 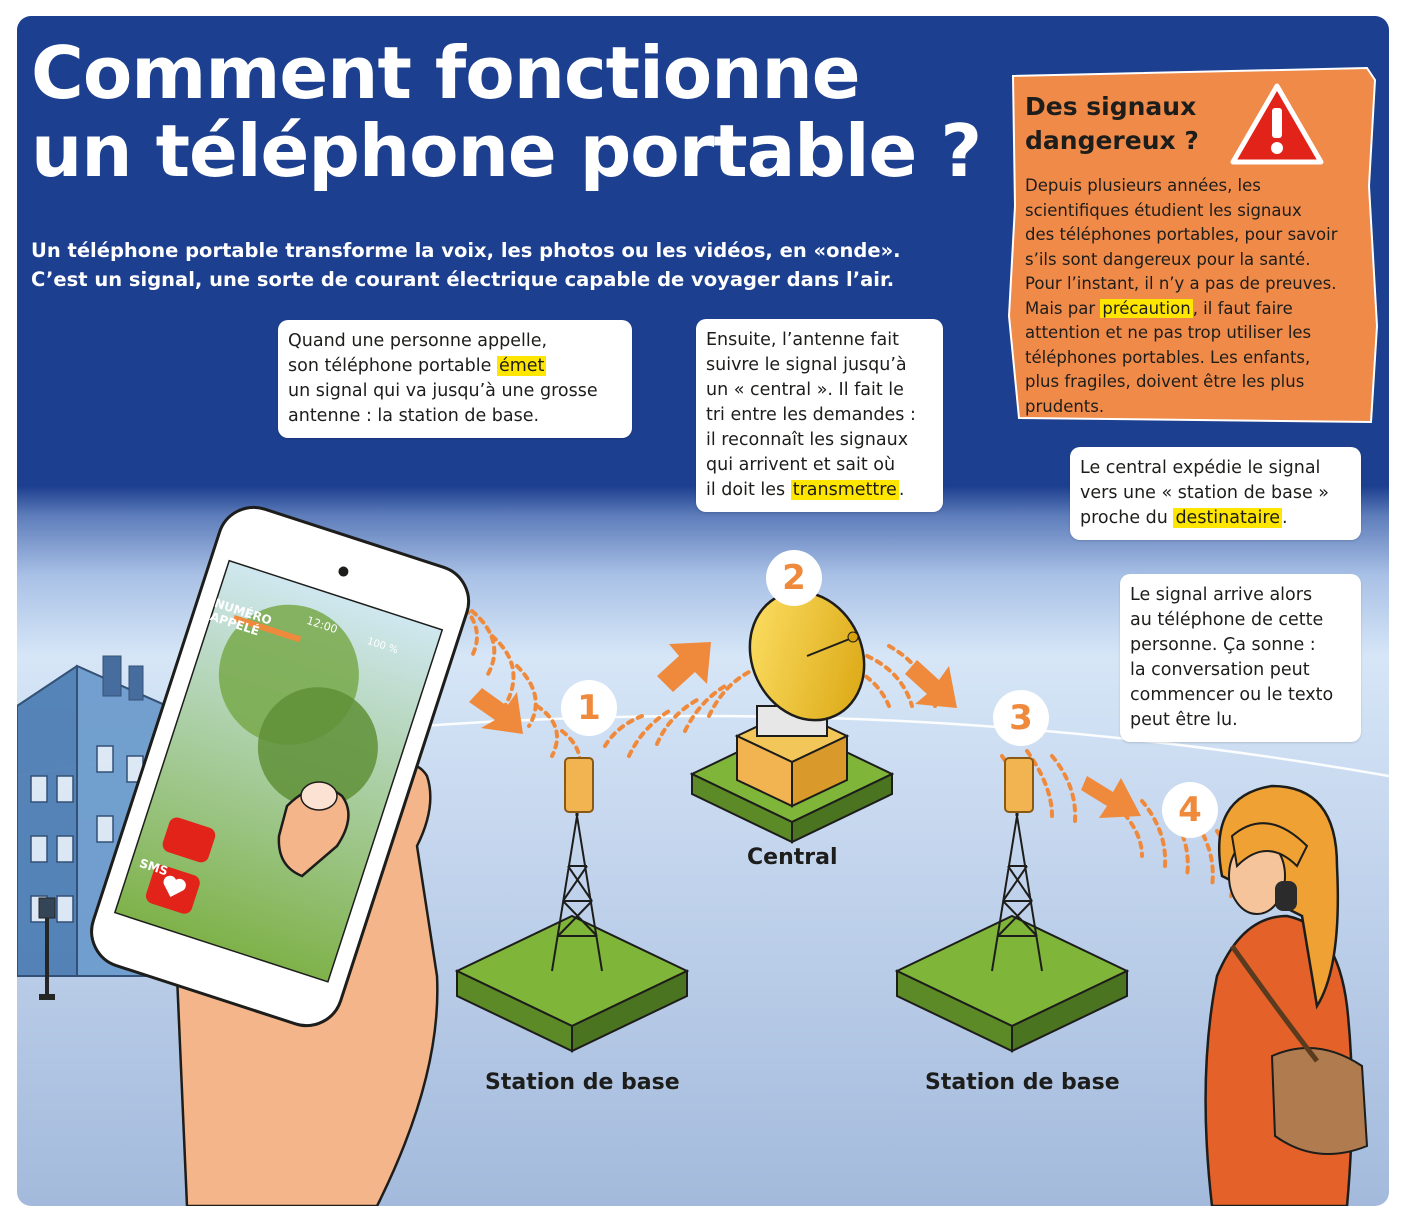 I want to click on warning-line: prudents., so click(x=1065, y=406).